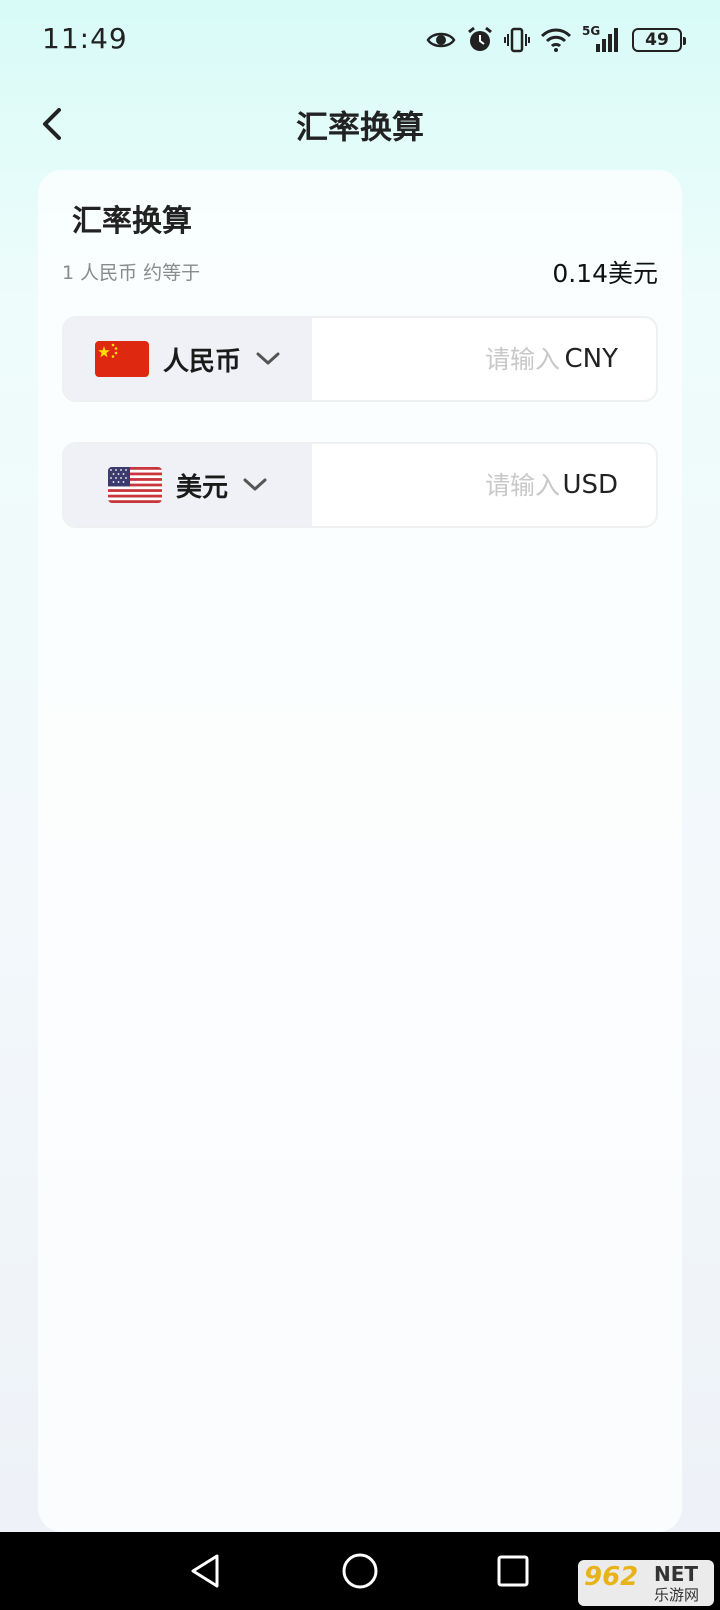 The width and height of the screenshot is (720, 1610). I want to click on watermark-logo: 962 NET 乐游网, so click(646, 1583).